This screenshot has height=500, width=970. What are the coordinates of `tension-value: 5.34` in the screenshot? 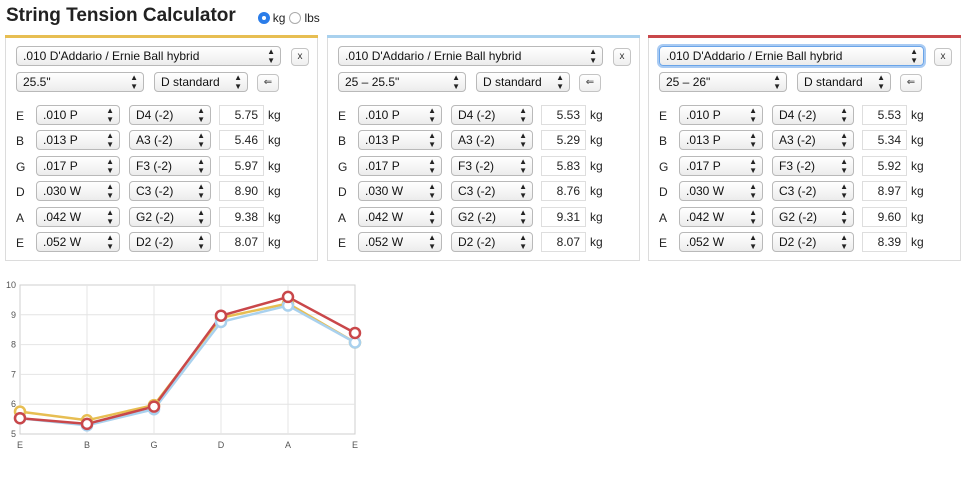 It's located at (884, 140).